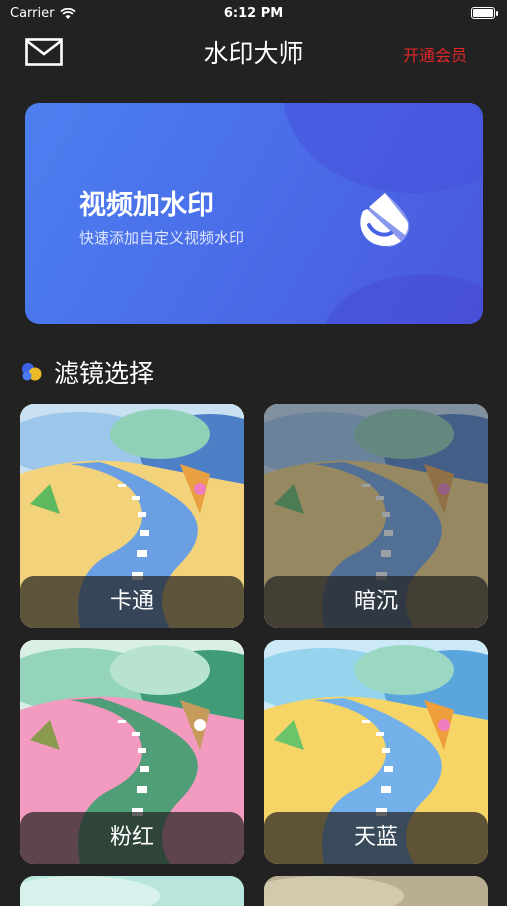 The width and height of the screenshot is (507, 906). Describe the element at coordinates (484, 13) in the screenshot. I see `battery-icon` at that location.